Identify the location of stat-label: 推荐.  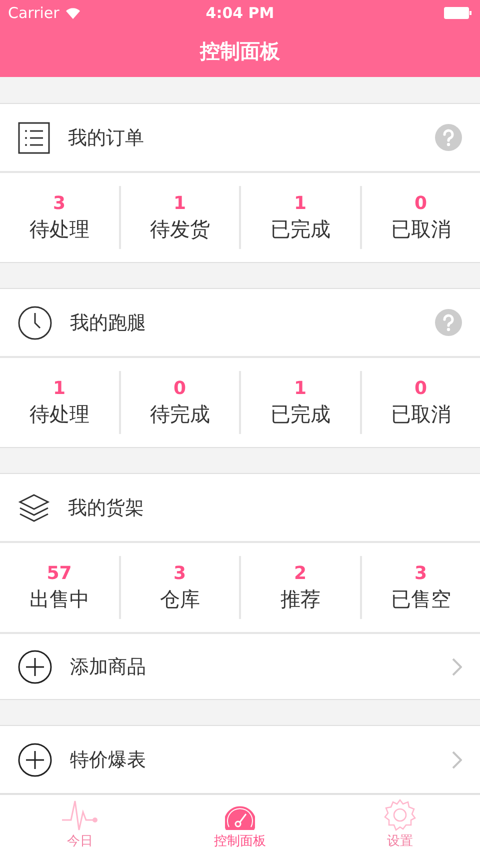
(300, 599).